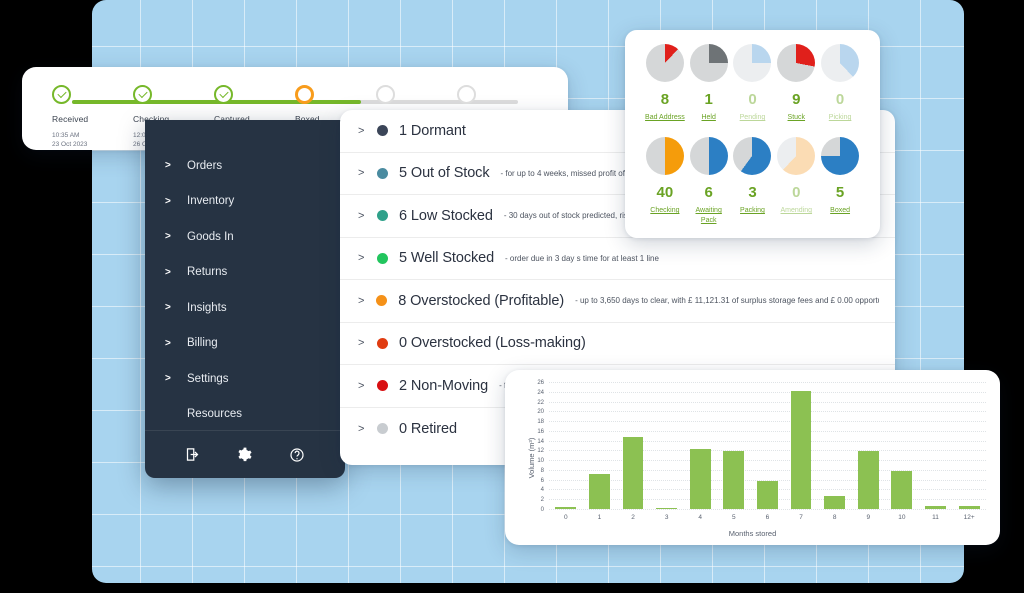  What do you see at coordinates (796, 181) in the screenshot?
I see `pie-cell-amending: 0 Amending` at bounding box center [796, 181].